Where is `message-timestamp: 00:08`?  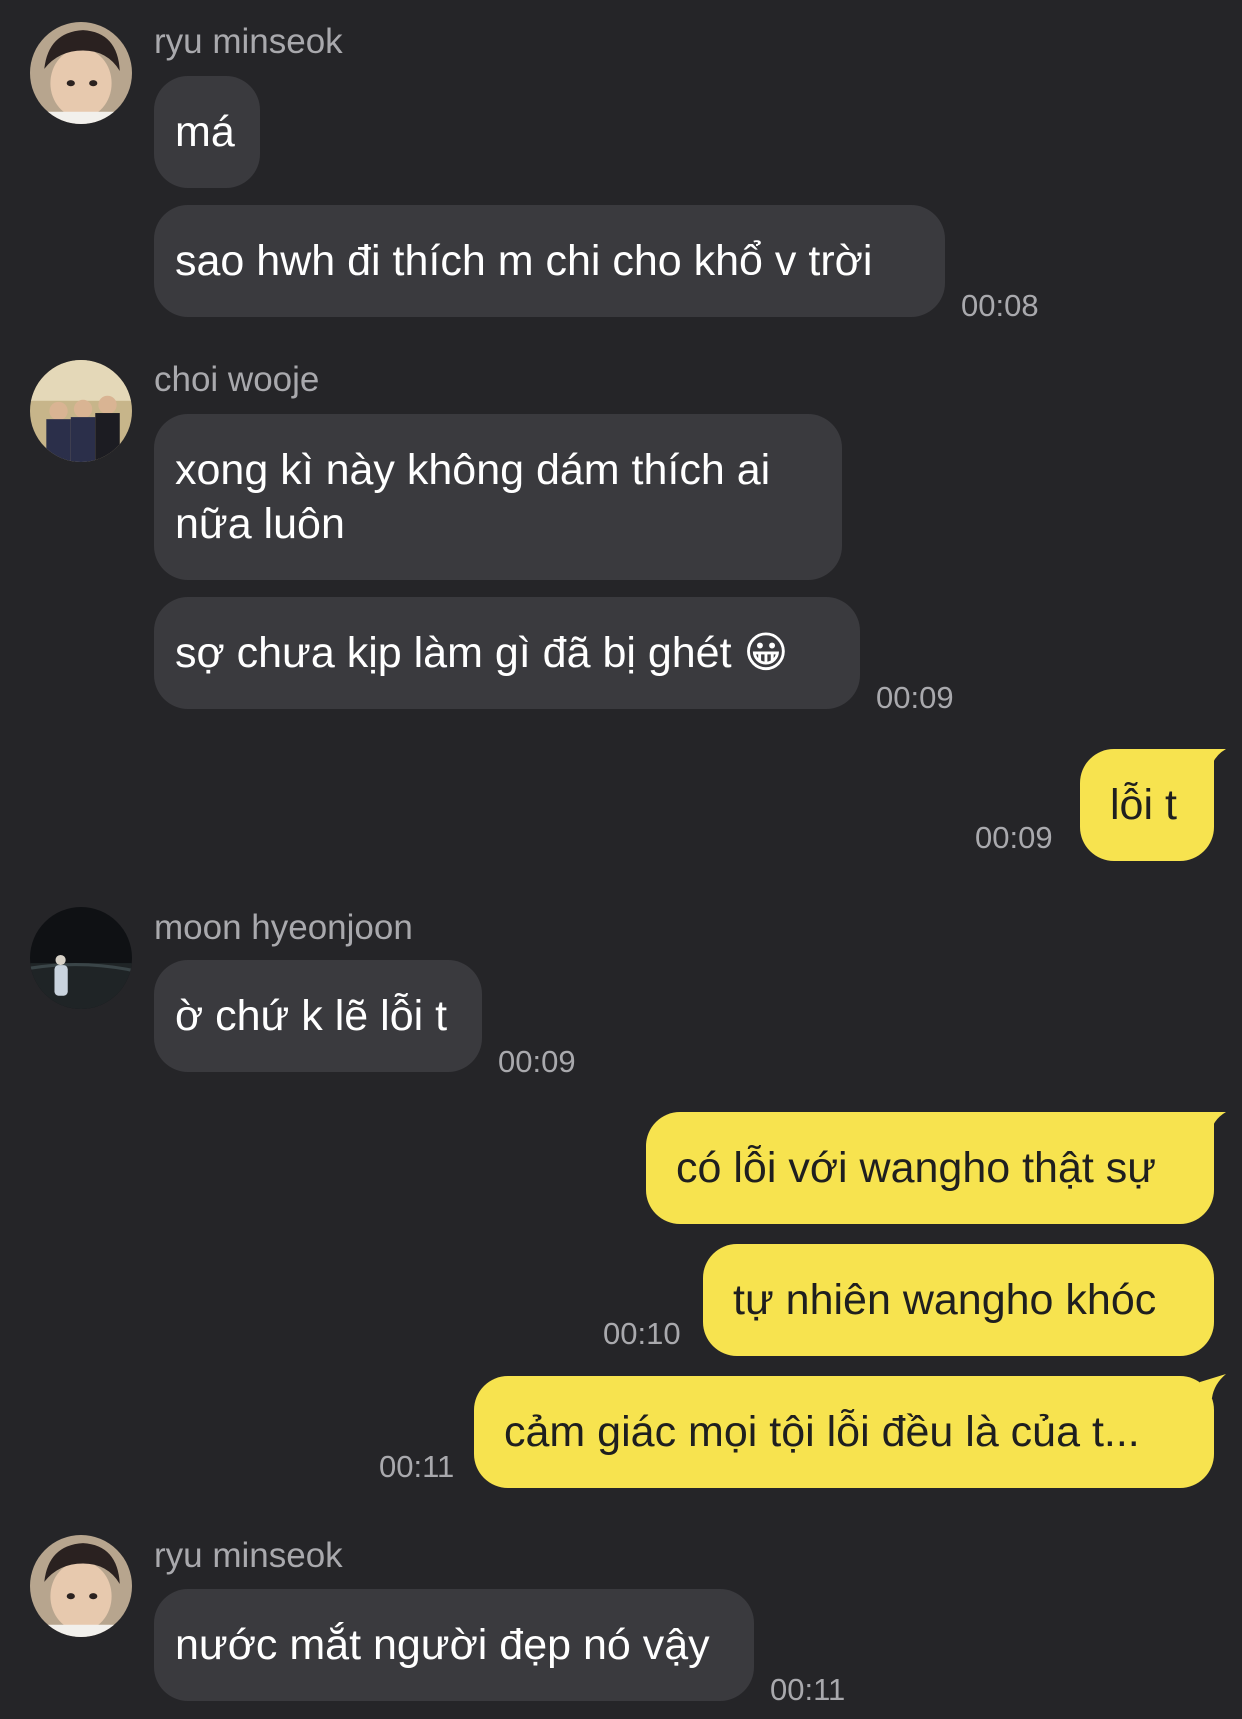
message-timestamp: 00:08 is located at coordinates (1000, 305).